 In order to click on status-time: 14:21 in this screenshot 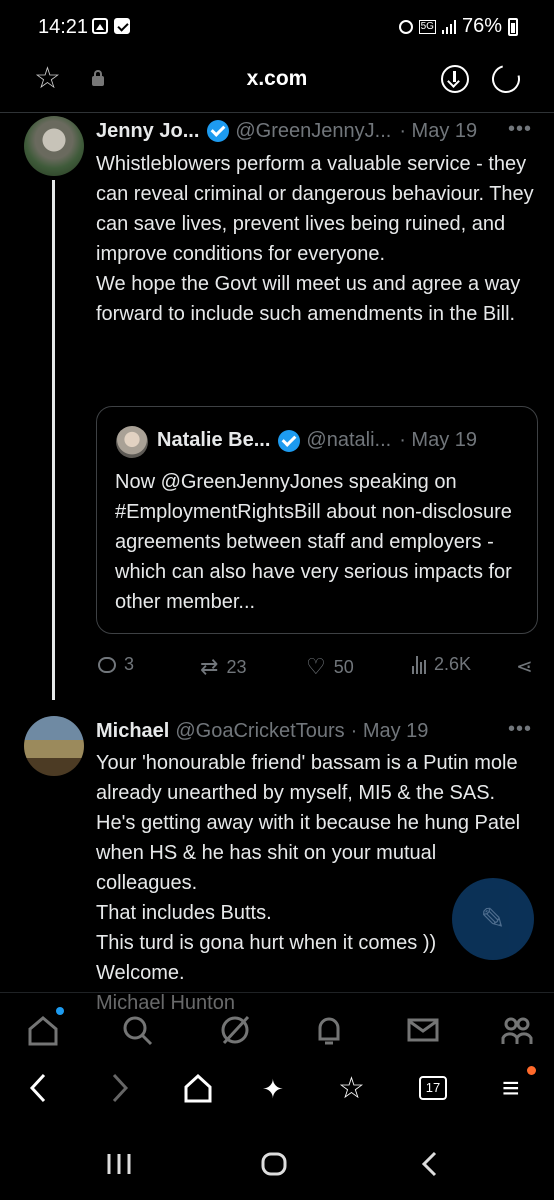, I will do `click(63, 27)`.